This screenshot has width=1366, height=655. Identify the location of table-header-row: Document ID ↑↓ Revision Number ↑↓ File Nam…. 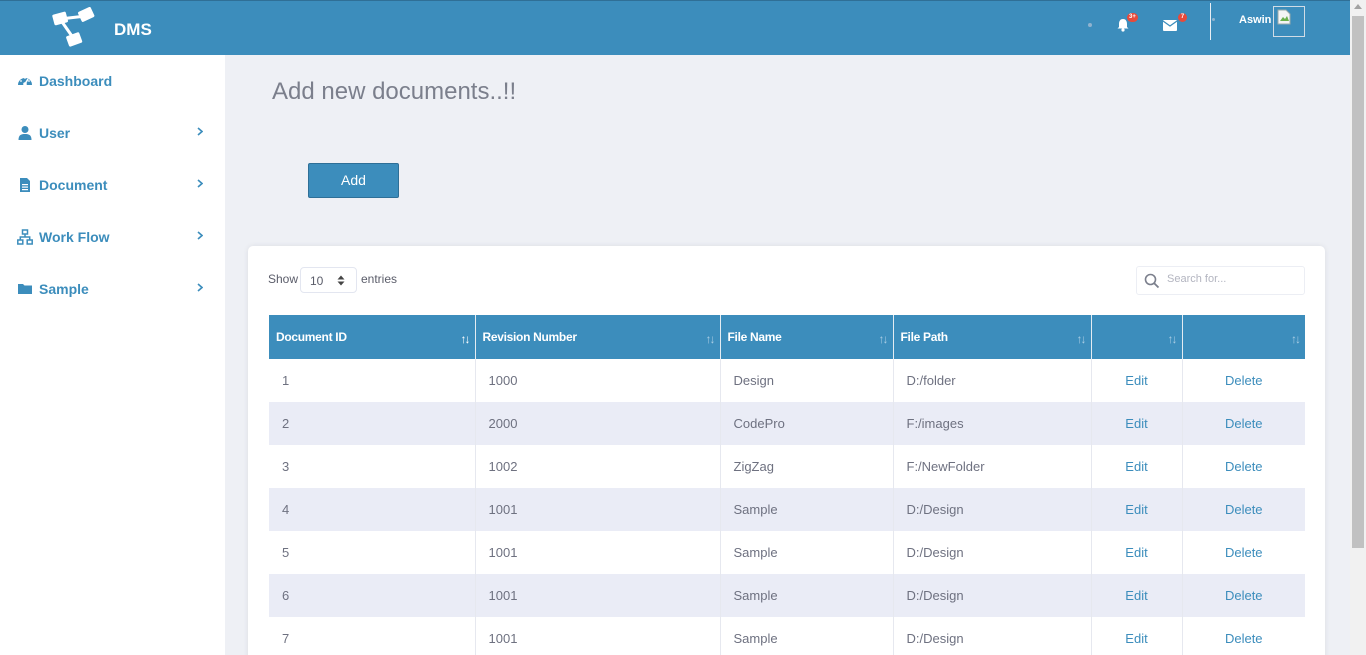
(787, 337).